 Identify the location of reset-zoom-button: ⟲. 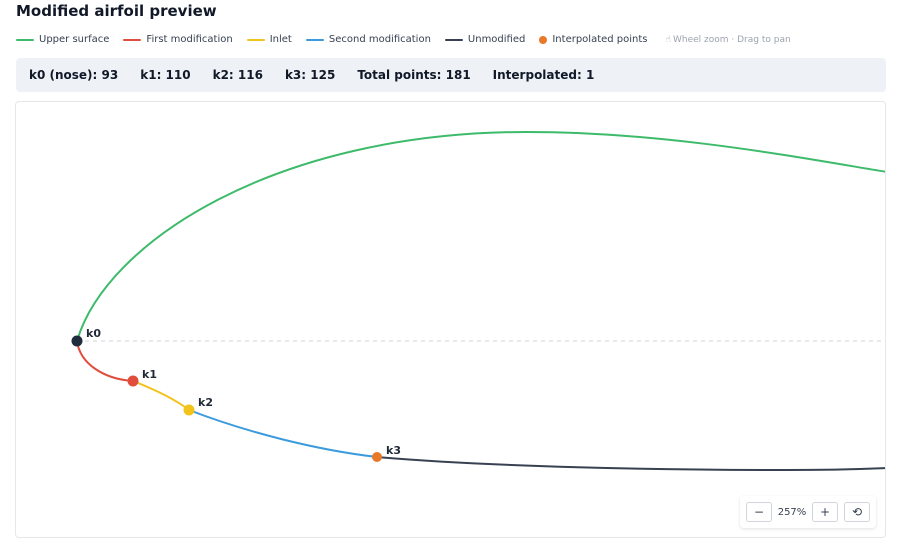
(857, 512).